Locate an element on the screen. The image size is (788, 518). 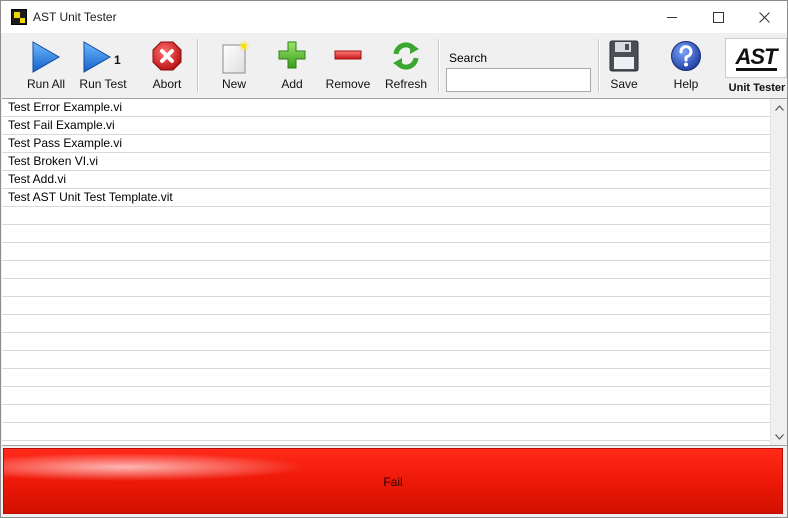
maximize-button is located at coordinates (718, 17).